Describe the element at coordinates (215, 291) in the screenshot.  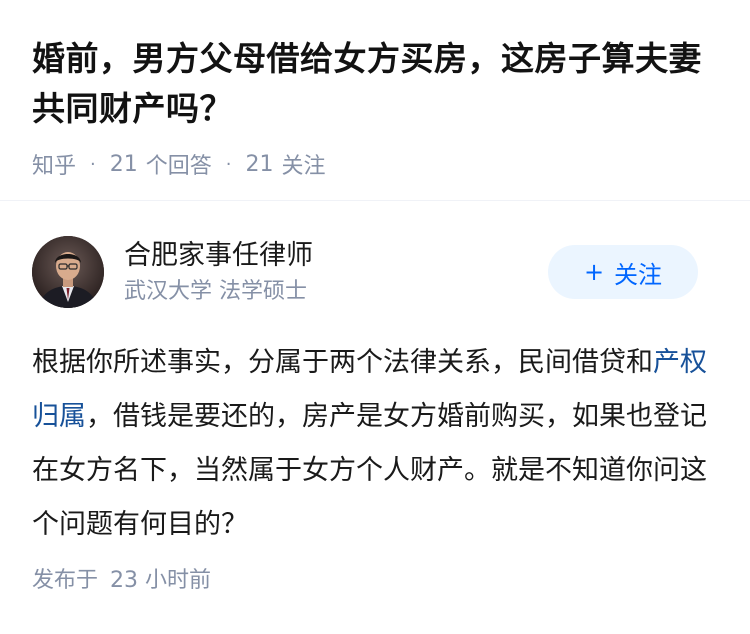
I see `author-bio: 武汉大学 法学硕士` at that location.